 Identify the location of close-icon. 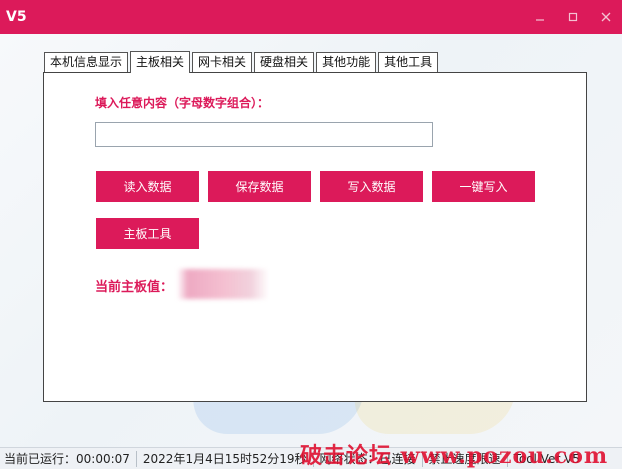
(605, 17).